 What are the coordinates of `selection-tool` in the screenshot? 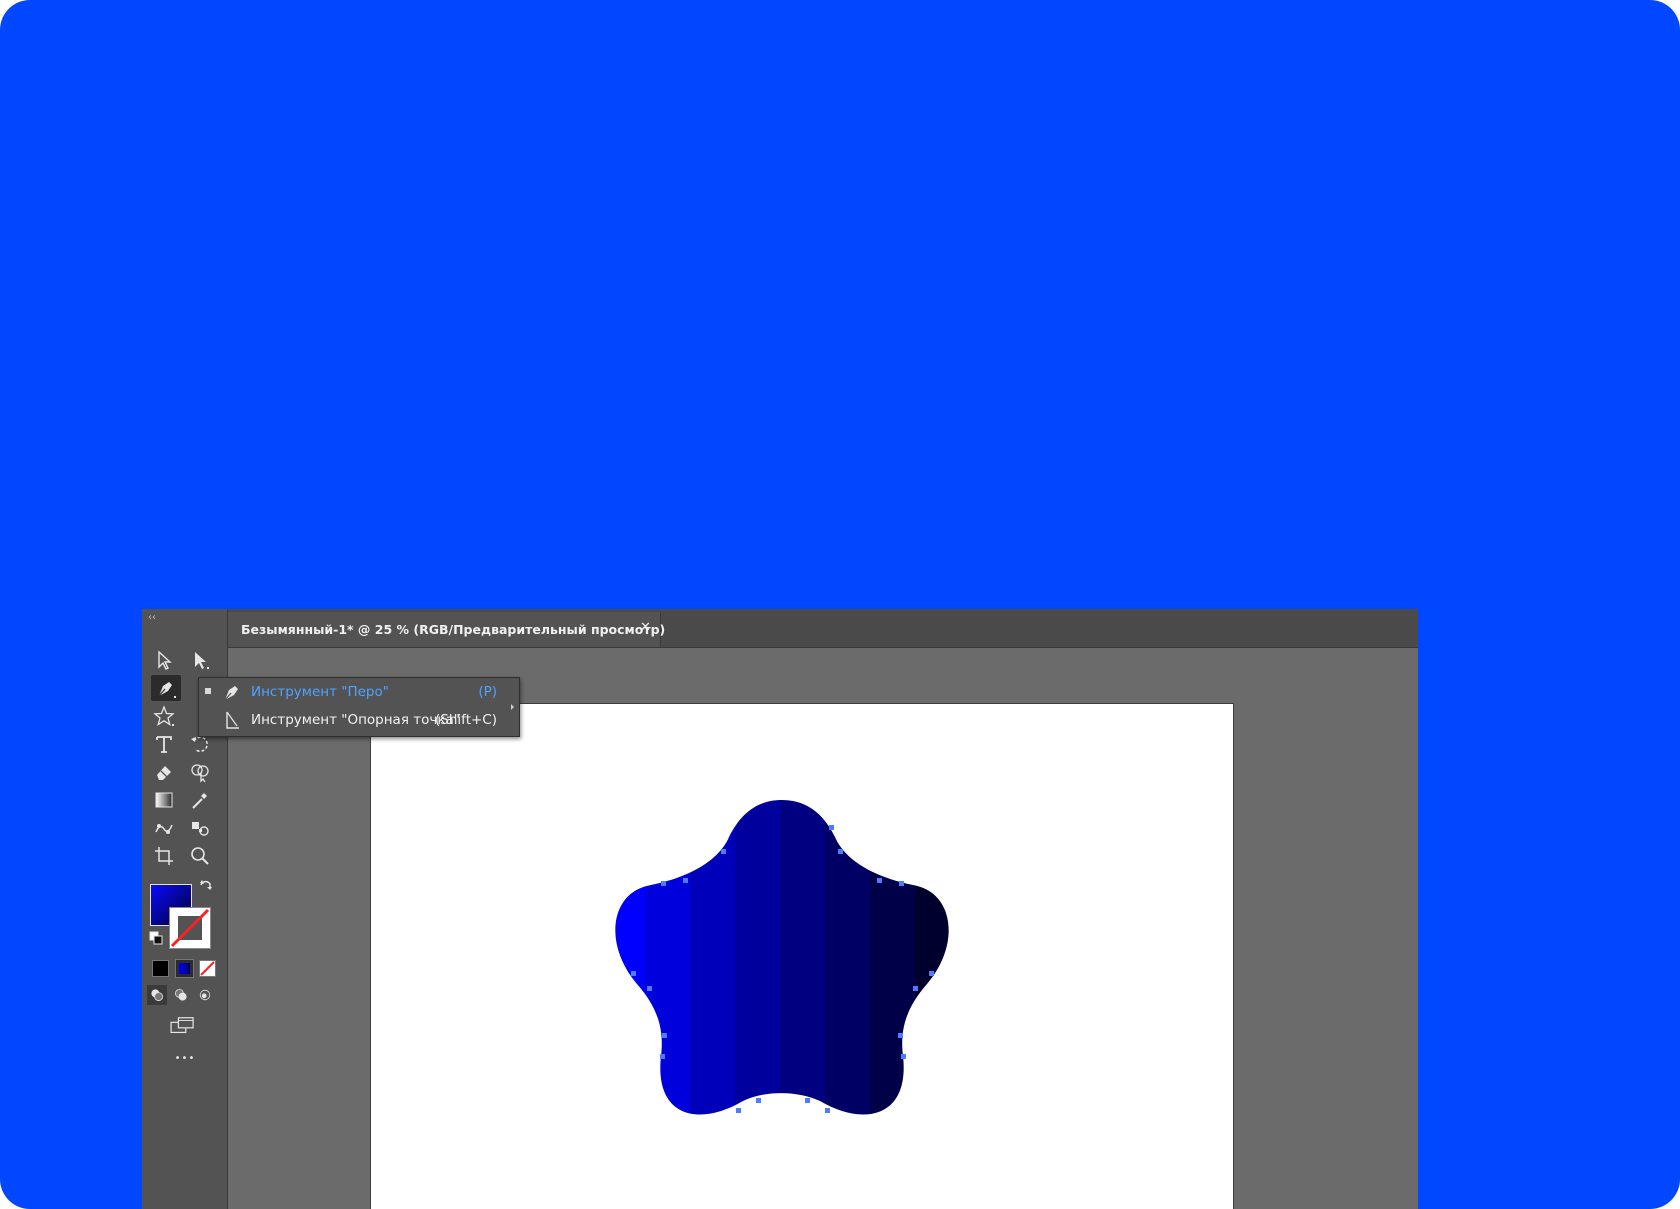 It's located at (164, 660).